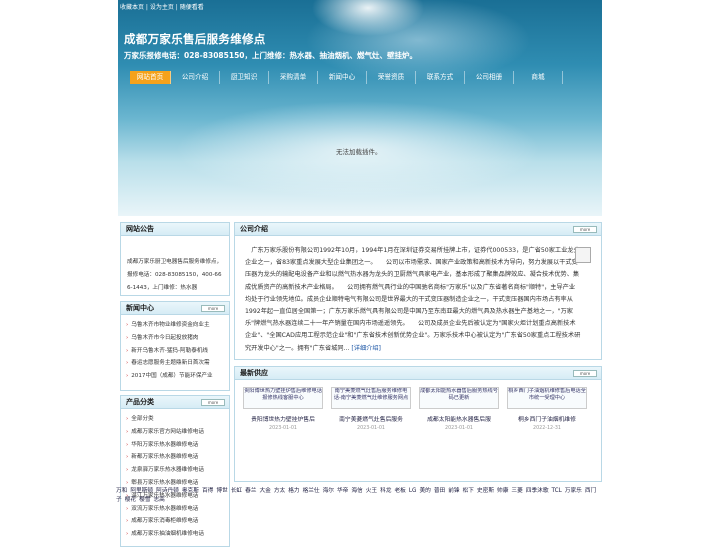 The width and height of the screenshot is (720, 547). Describe the element at coordinates (342, 491) in the screenshot. I see `friend-link: 华帝` at that location.